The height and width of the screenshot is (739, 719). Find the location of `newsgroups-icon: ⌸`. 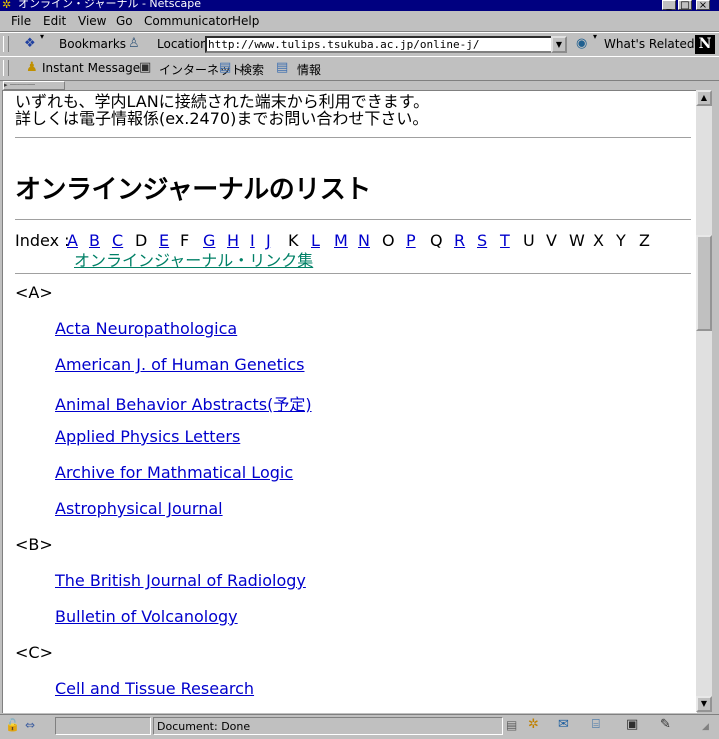

newsgroups-icon: ⌸ is located at coordinates (596, 725).